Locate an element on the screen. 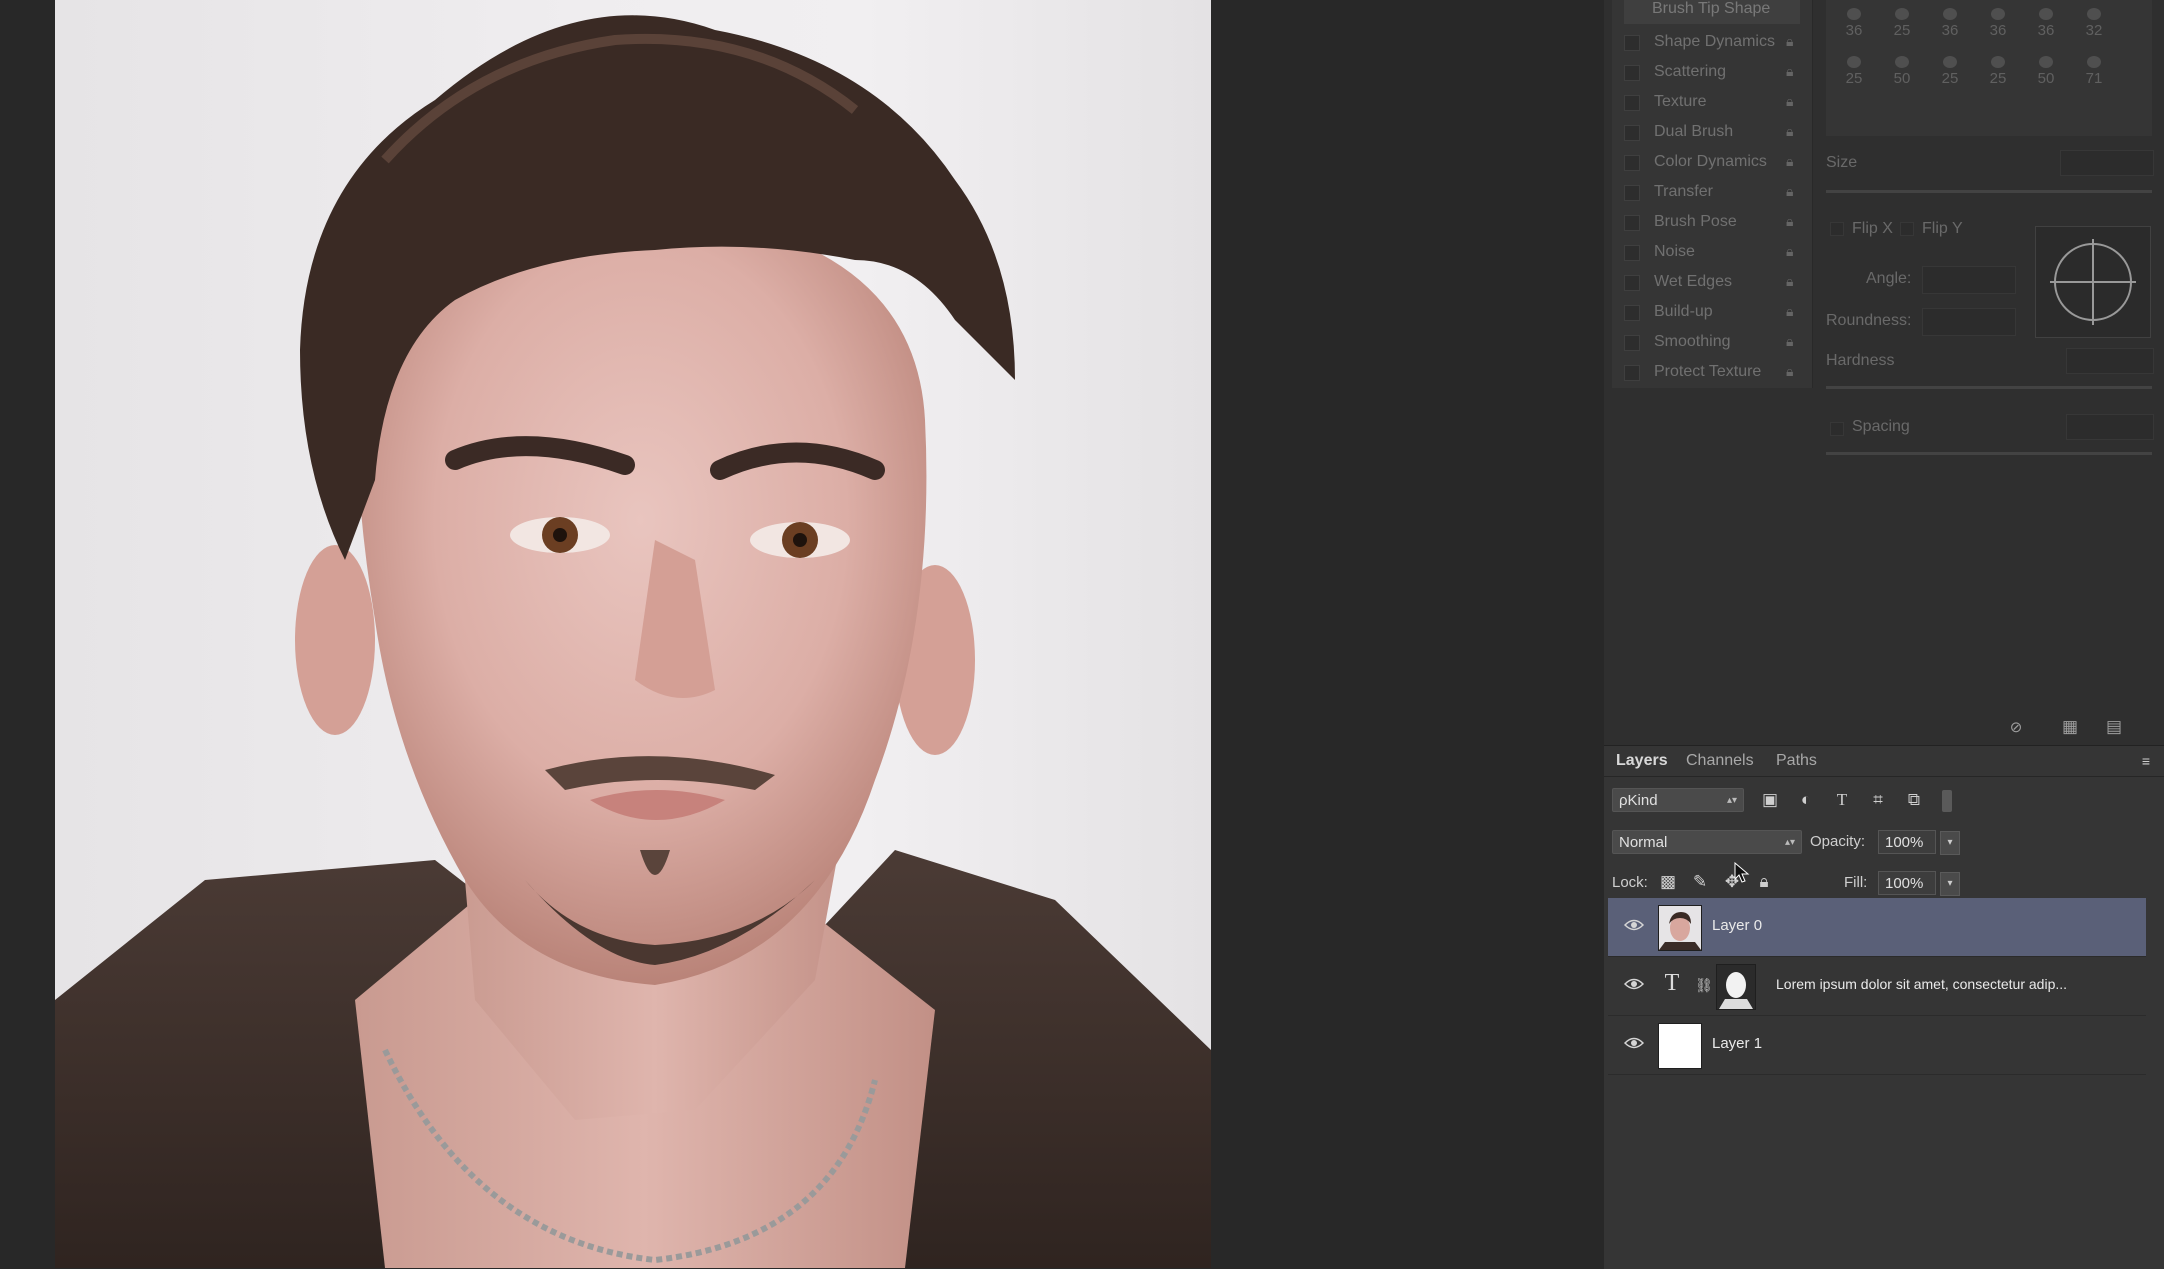 The image size is (2164, 1269). size-input is located at coordinates (2107, 163).